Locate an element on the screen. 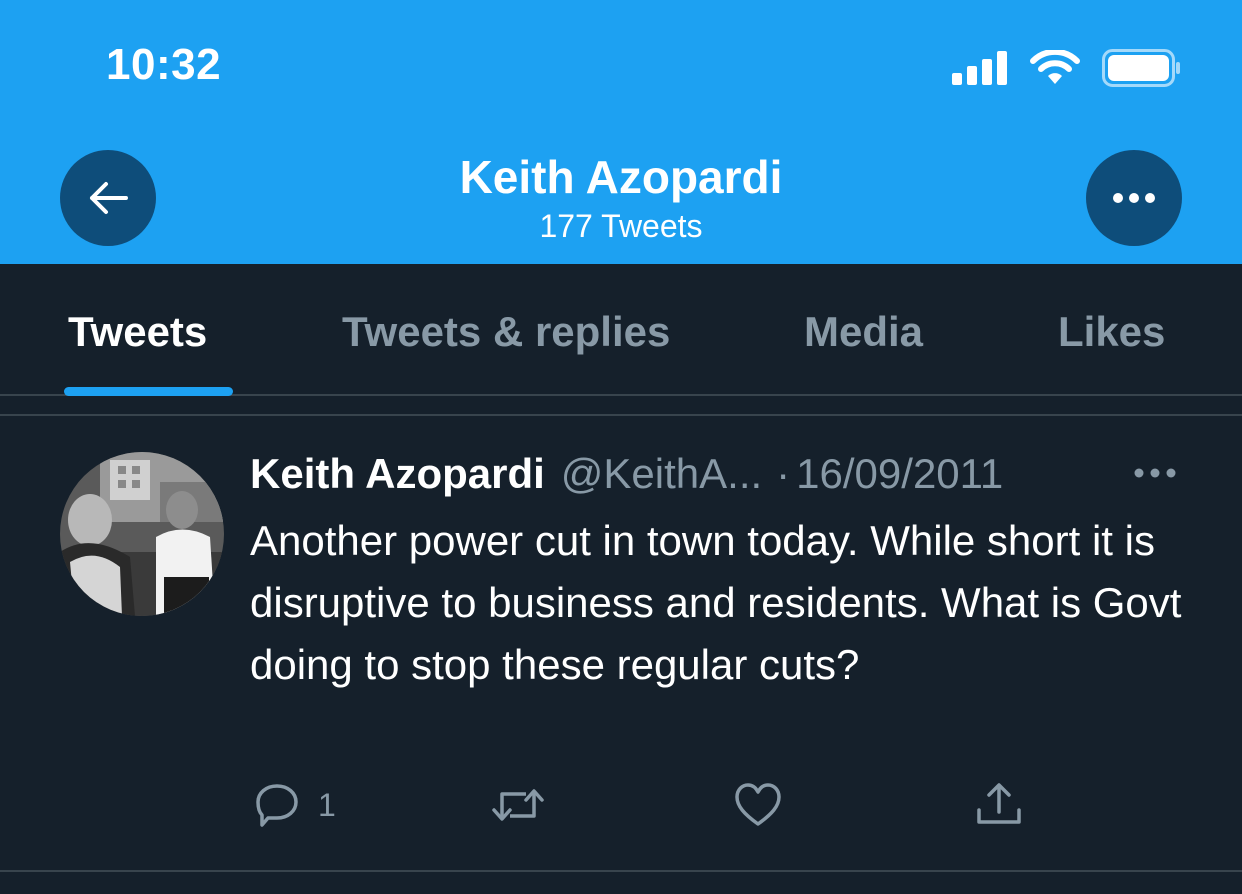 This screenshot has height=894, width=1242. profile-tabs: Tweets Tweets & replies Media Likes is located at coordinates (621, 330).